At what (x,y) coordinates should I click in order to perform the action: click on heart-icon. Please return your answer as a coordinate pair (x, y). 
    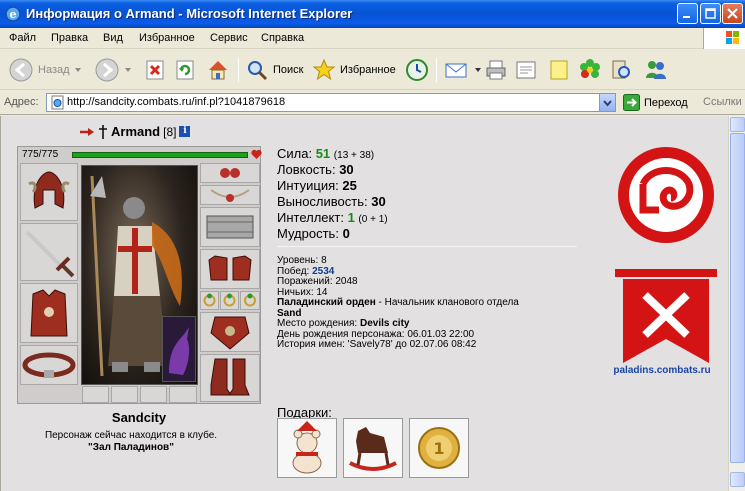
    Looking at the image, I should click on (256, 154).